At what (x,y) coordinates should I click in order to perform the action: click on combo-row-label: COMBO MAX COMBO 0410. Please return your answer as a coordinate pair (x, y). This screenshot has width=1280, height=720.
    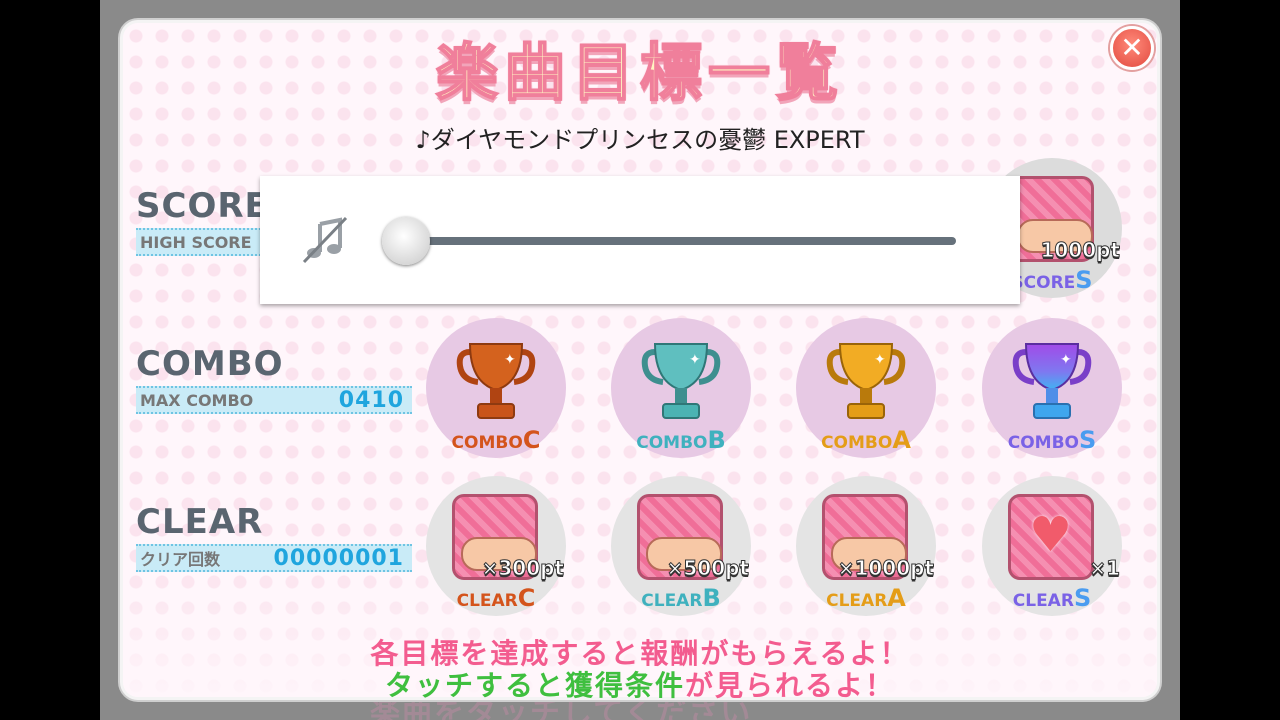
    Looking at the image, I should click on (274, 379).